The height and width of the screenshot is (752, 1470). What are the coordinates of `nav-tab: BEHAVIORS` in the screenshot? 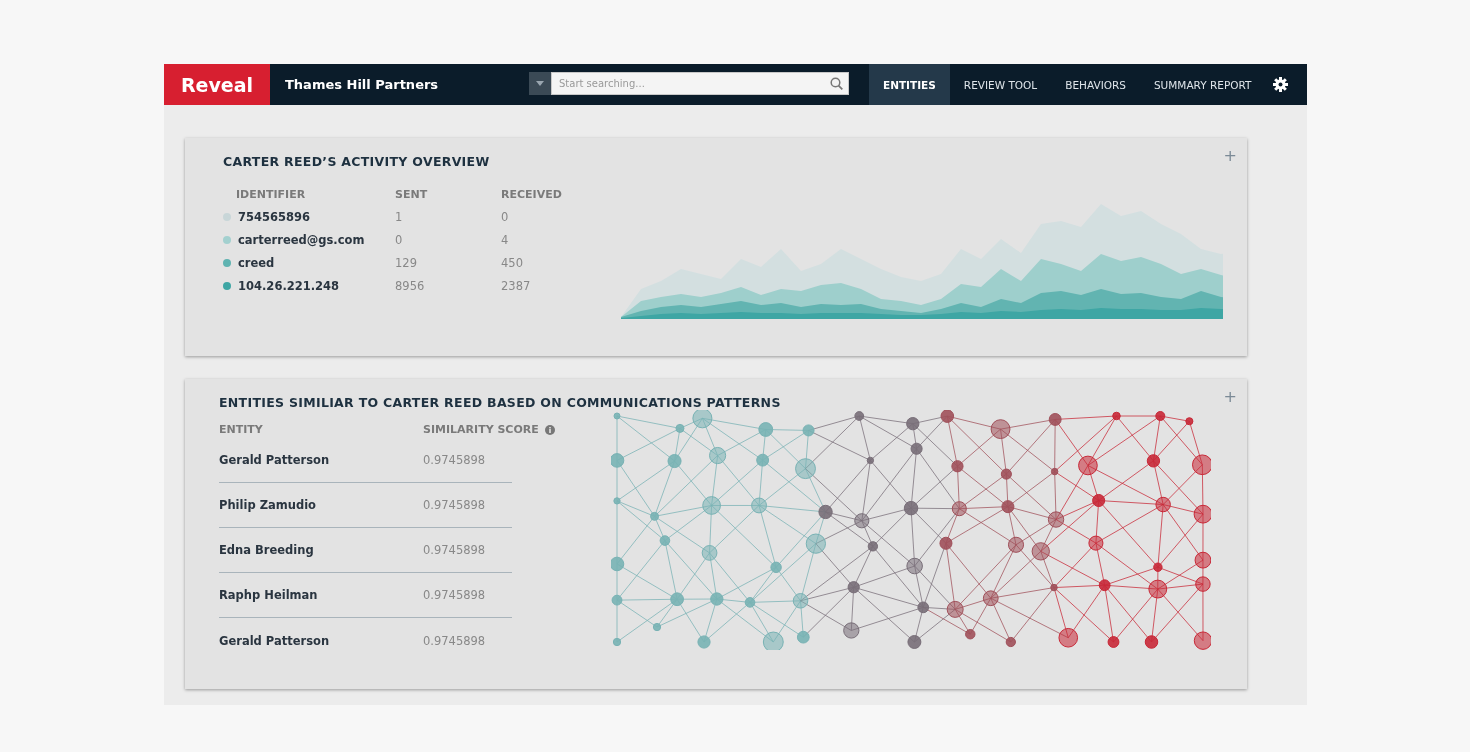 It's located at (1095, 84).